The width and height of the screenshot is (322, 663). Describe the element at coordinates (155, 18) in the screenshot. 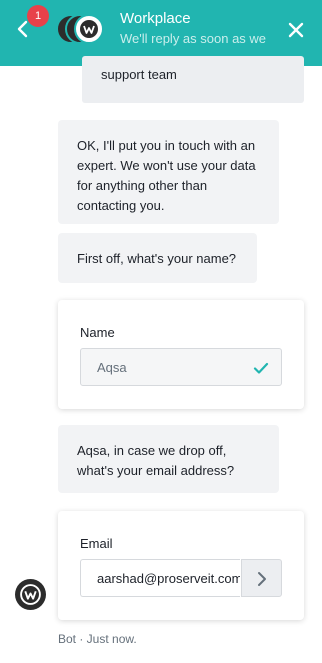

I see `header-title: Workplace` at that location.